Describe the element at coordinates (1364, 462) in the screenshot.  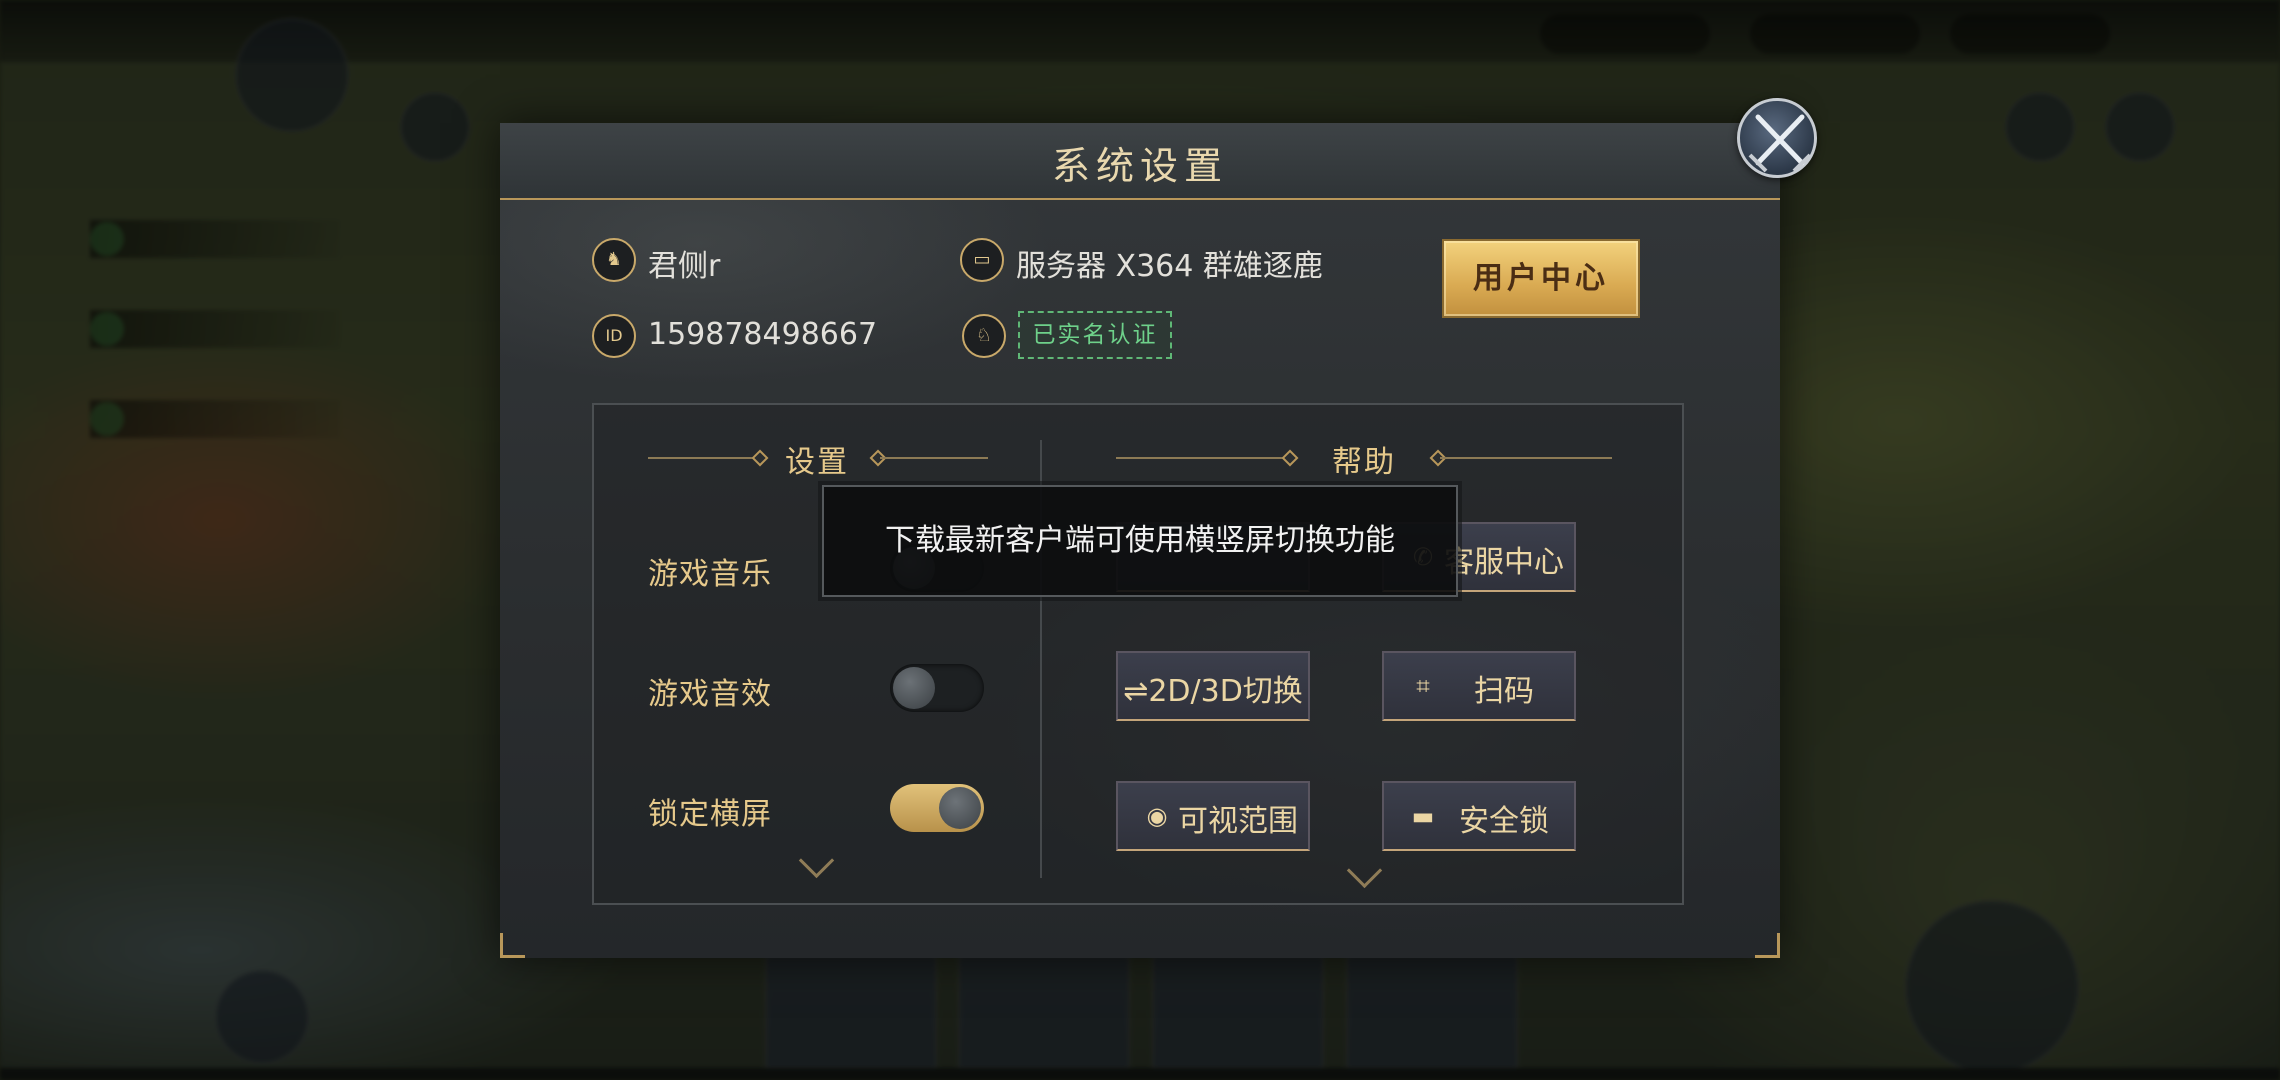
I see `help-section-title: 帮助` at that location.